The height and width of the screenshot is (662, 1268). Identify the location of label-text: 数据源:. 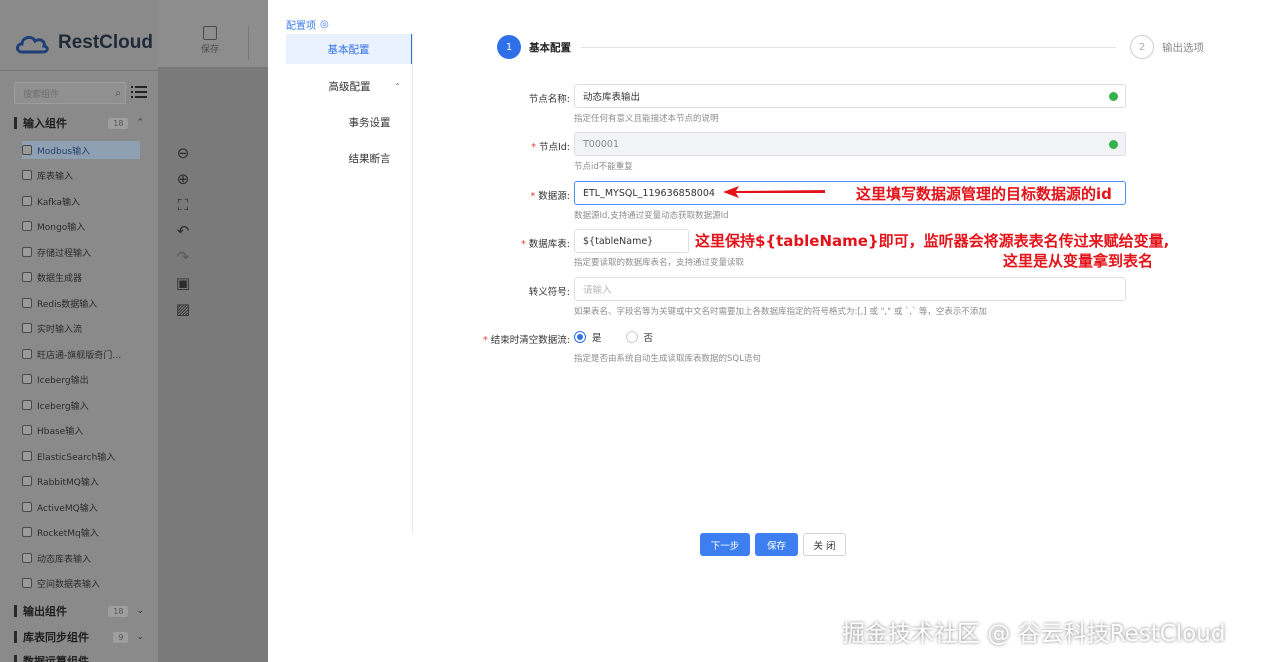
(554, 196).